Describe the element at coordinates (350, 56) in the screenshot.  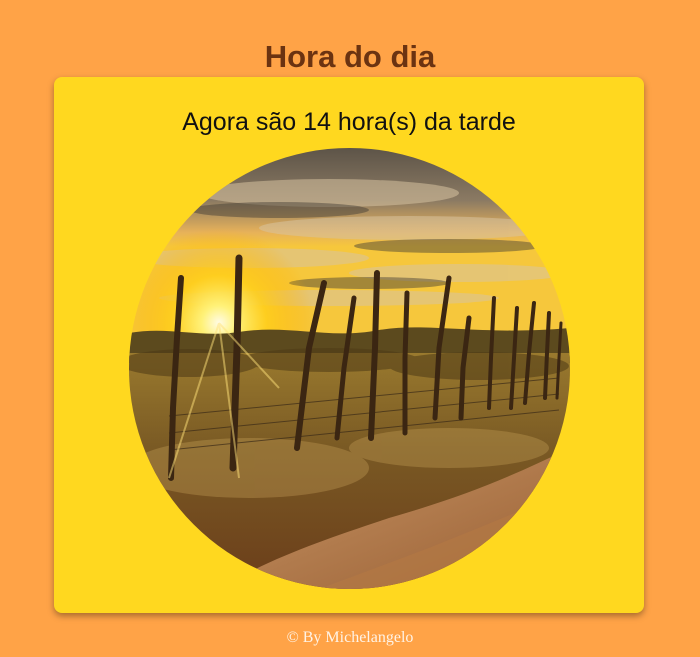
I see `page-title: Hora do dia` at that location.